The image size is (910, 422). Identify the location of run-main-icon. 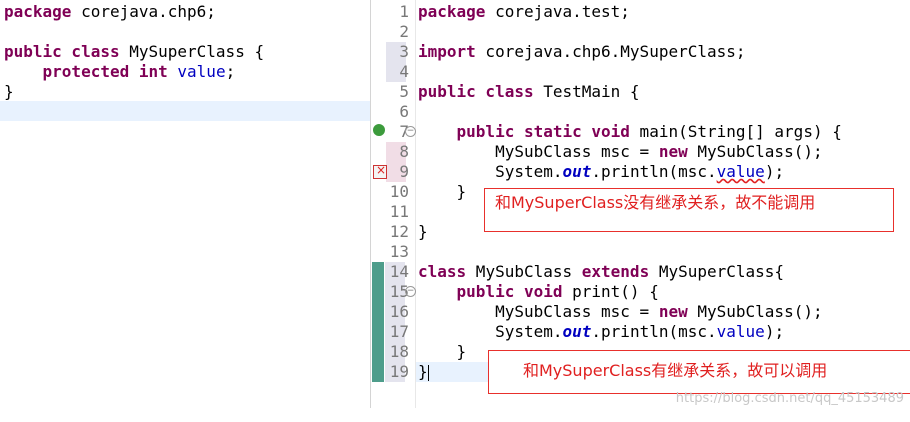
(379, 130).